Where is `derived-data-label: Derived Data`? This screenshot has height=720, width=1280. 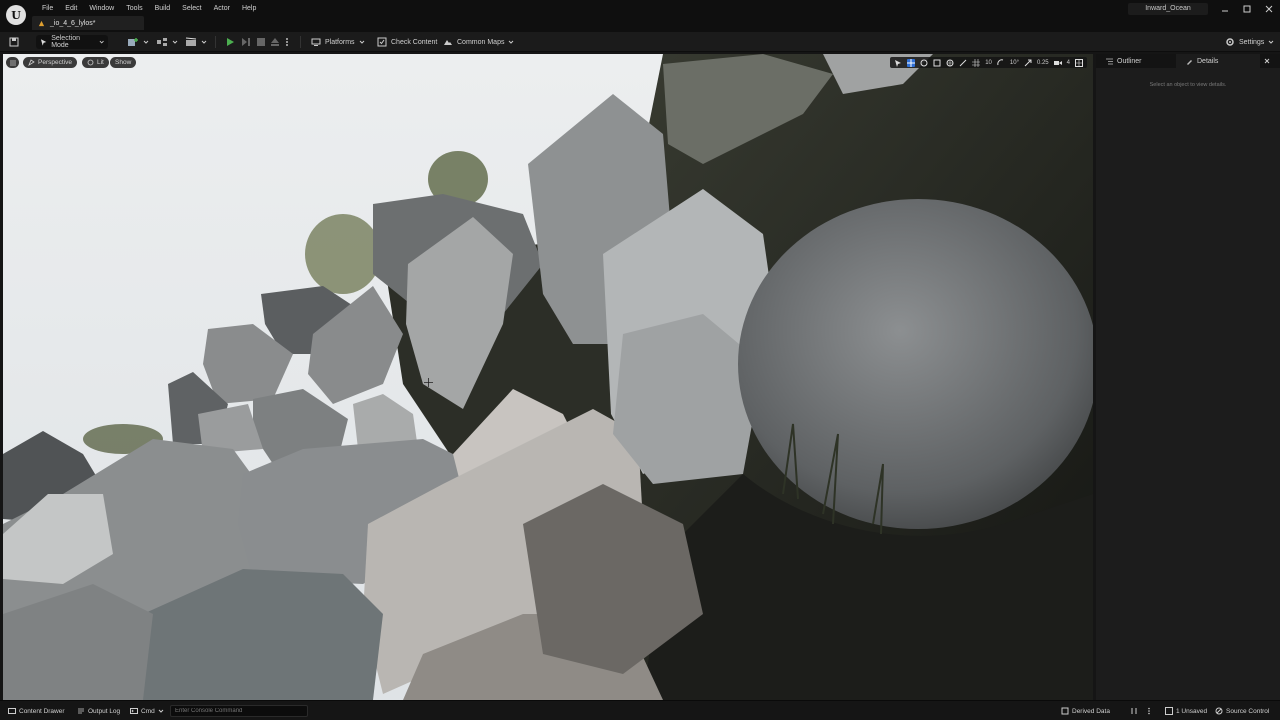
derived-data-label: Derived Data is located at coordinates (1091, 711).